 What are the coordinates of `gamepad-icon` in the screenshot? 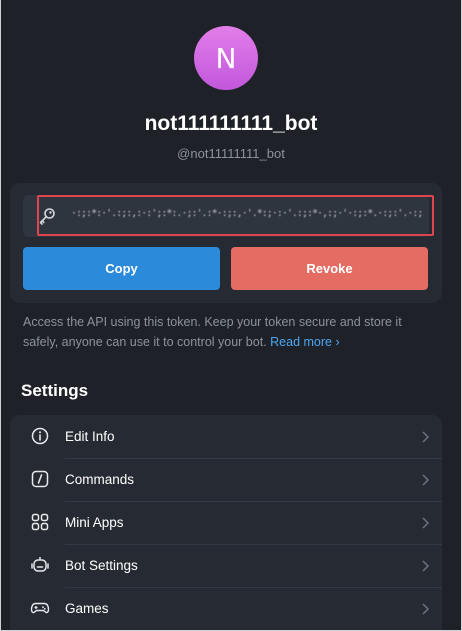 It's located at (40, 608).